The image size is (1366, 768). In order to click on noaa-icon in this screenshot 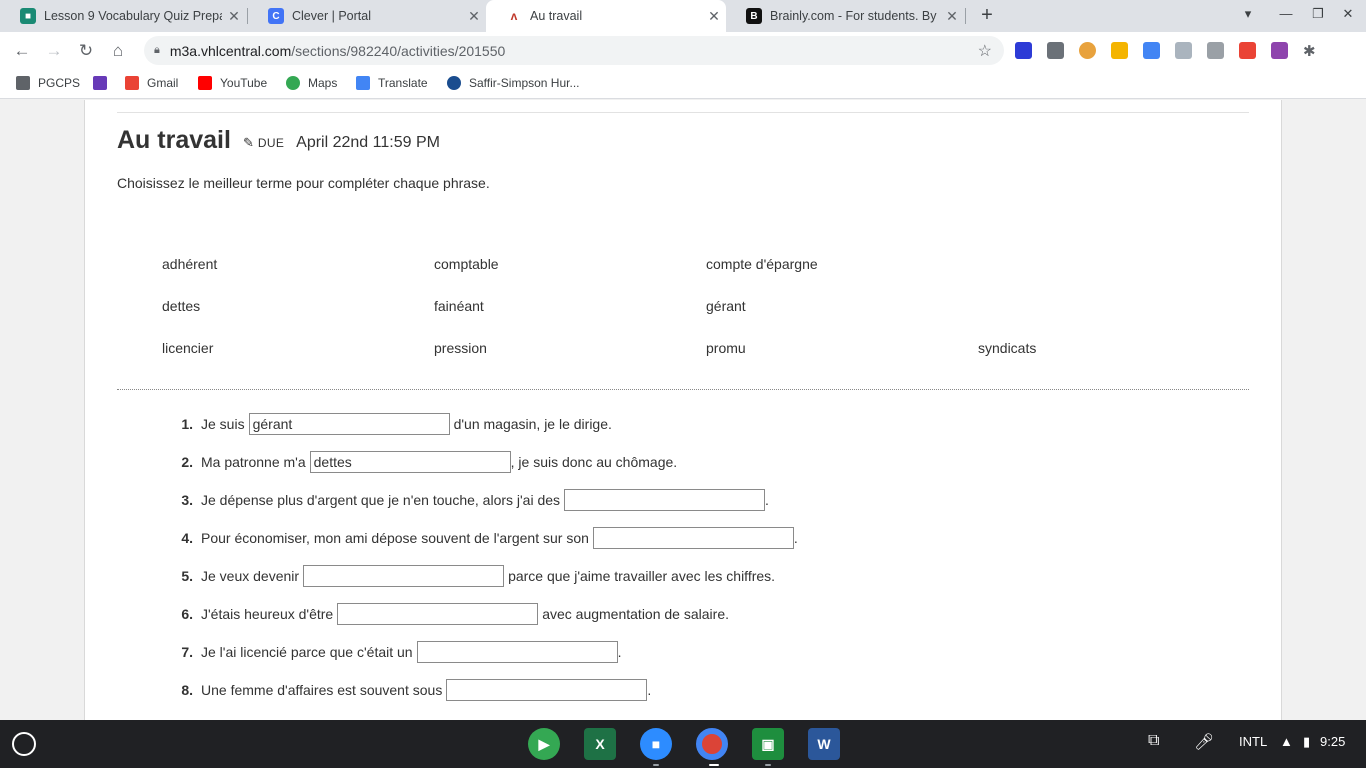, I will do `click(454, 83)`.